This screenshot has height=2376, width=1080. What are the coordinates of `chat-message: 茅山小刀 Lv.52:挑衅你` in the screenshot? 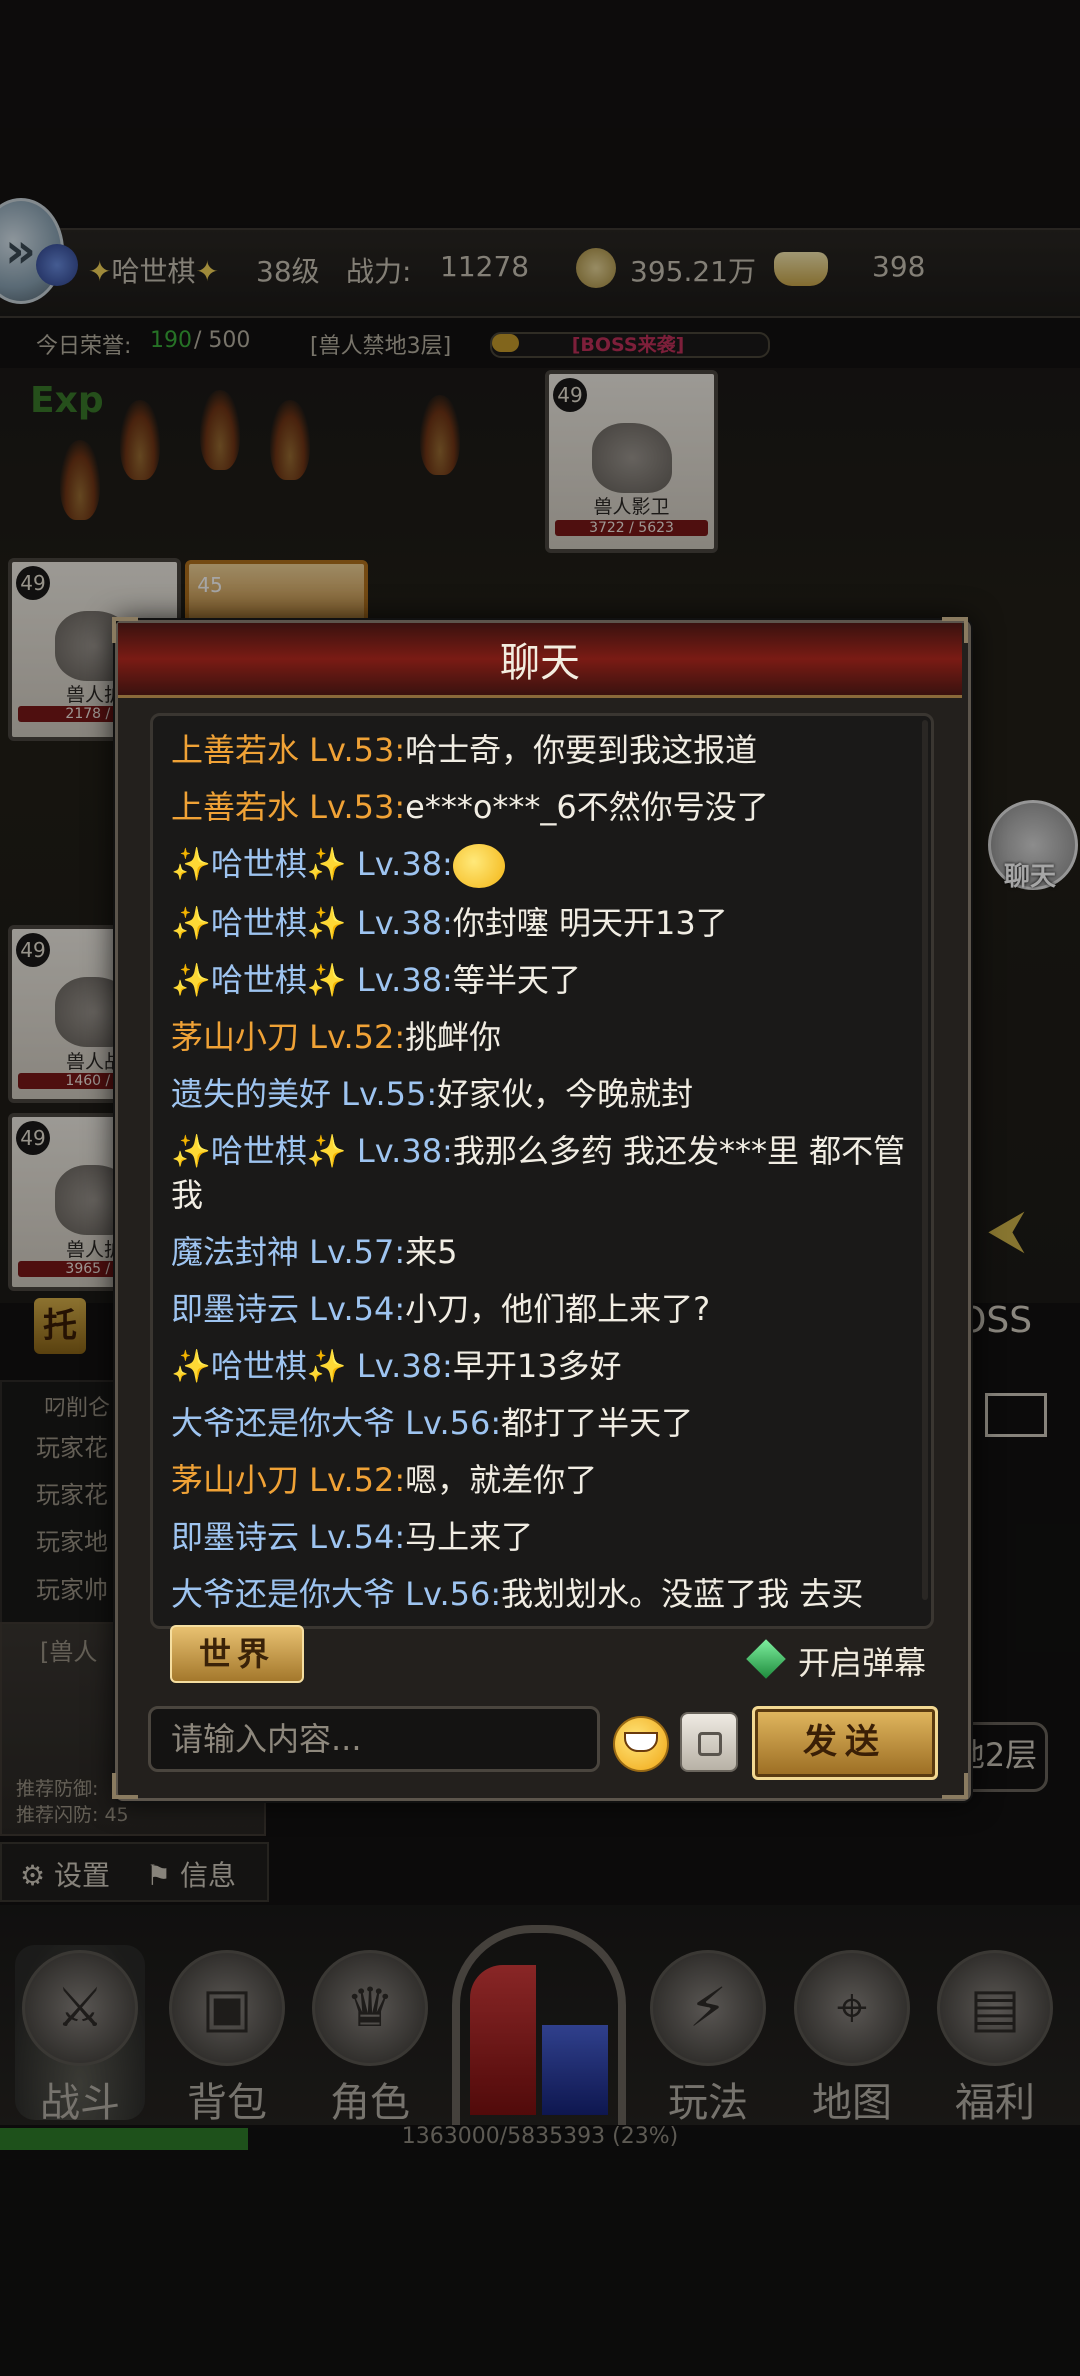 It's located at (541, 1037).